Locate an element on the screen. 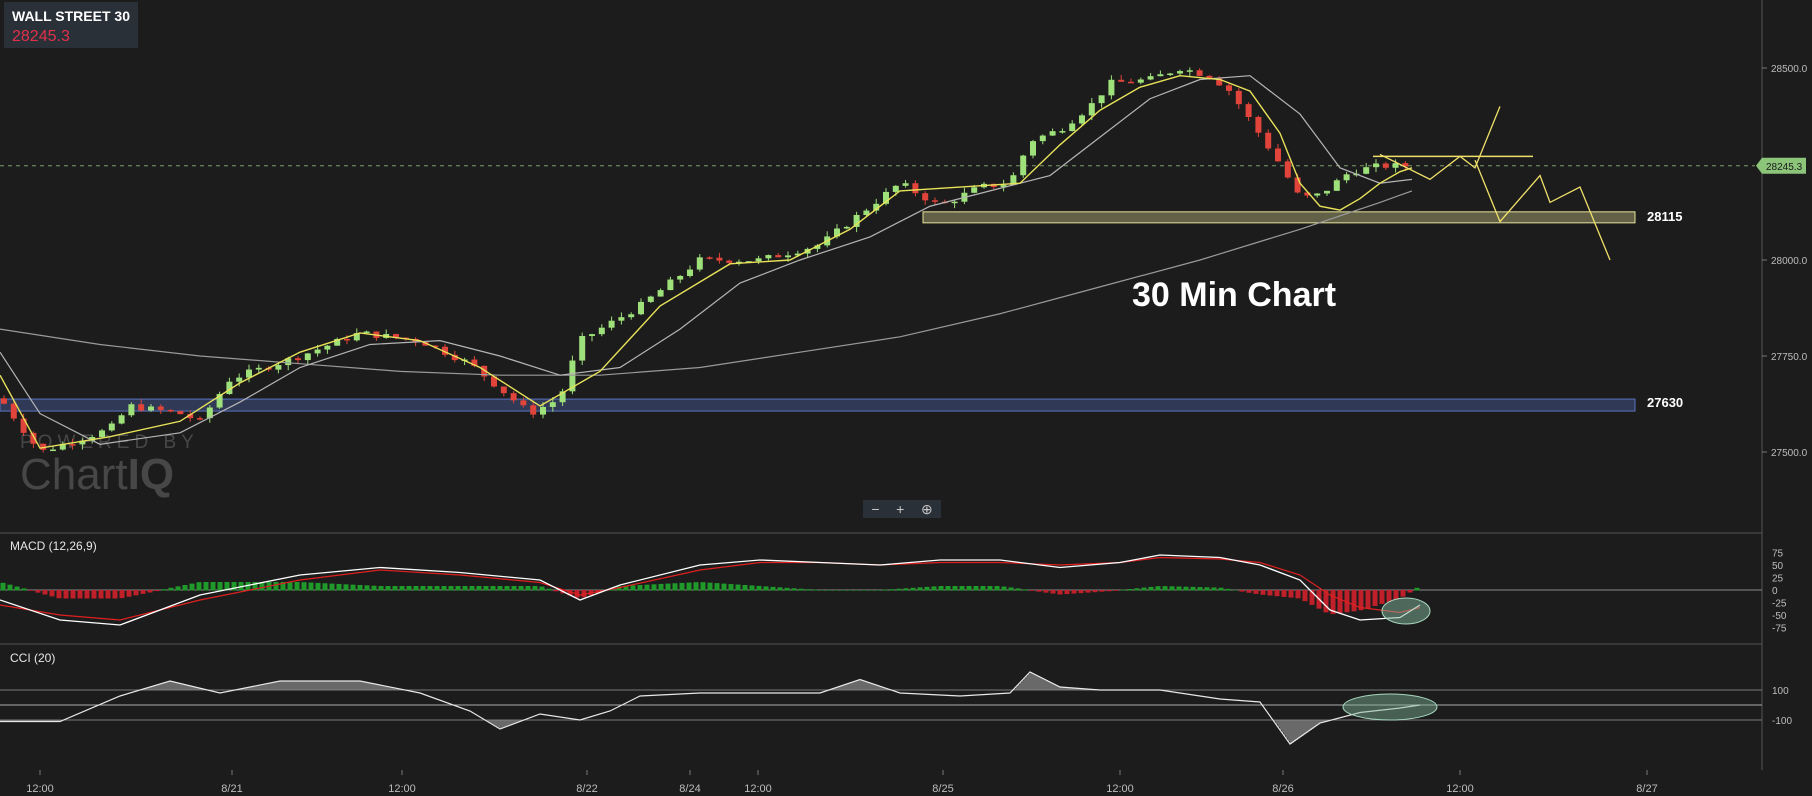 Image resolution: width=1812 pixels, height=796 pixels. cci-y-label-1: -100 is located at coordinates (1782, 721).